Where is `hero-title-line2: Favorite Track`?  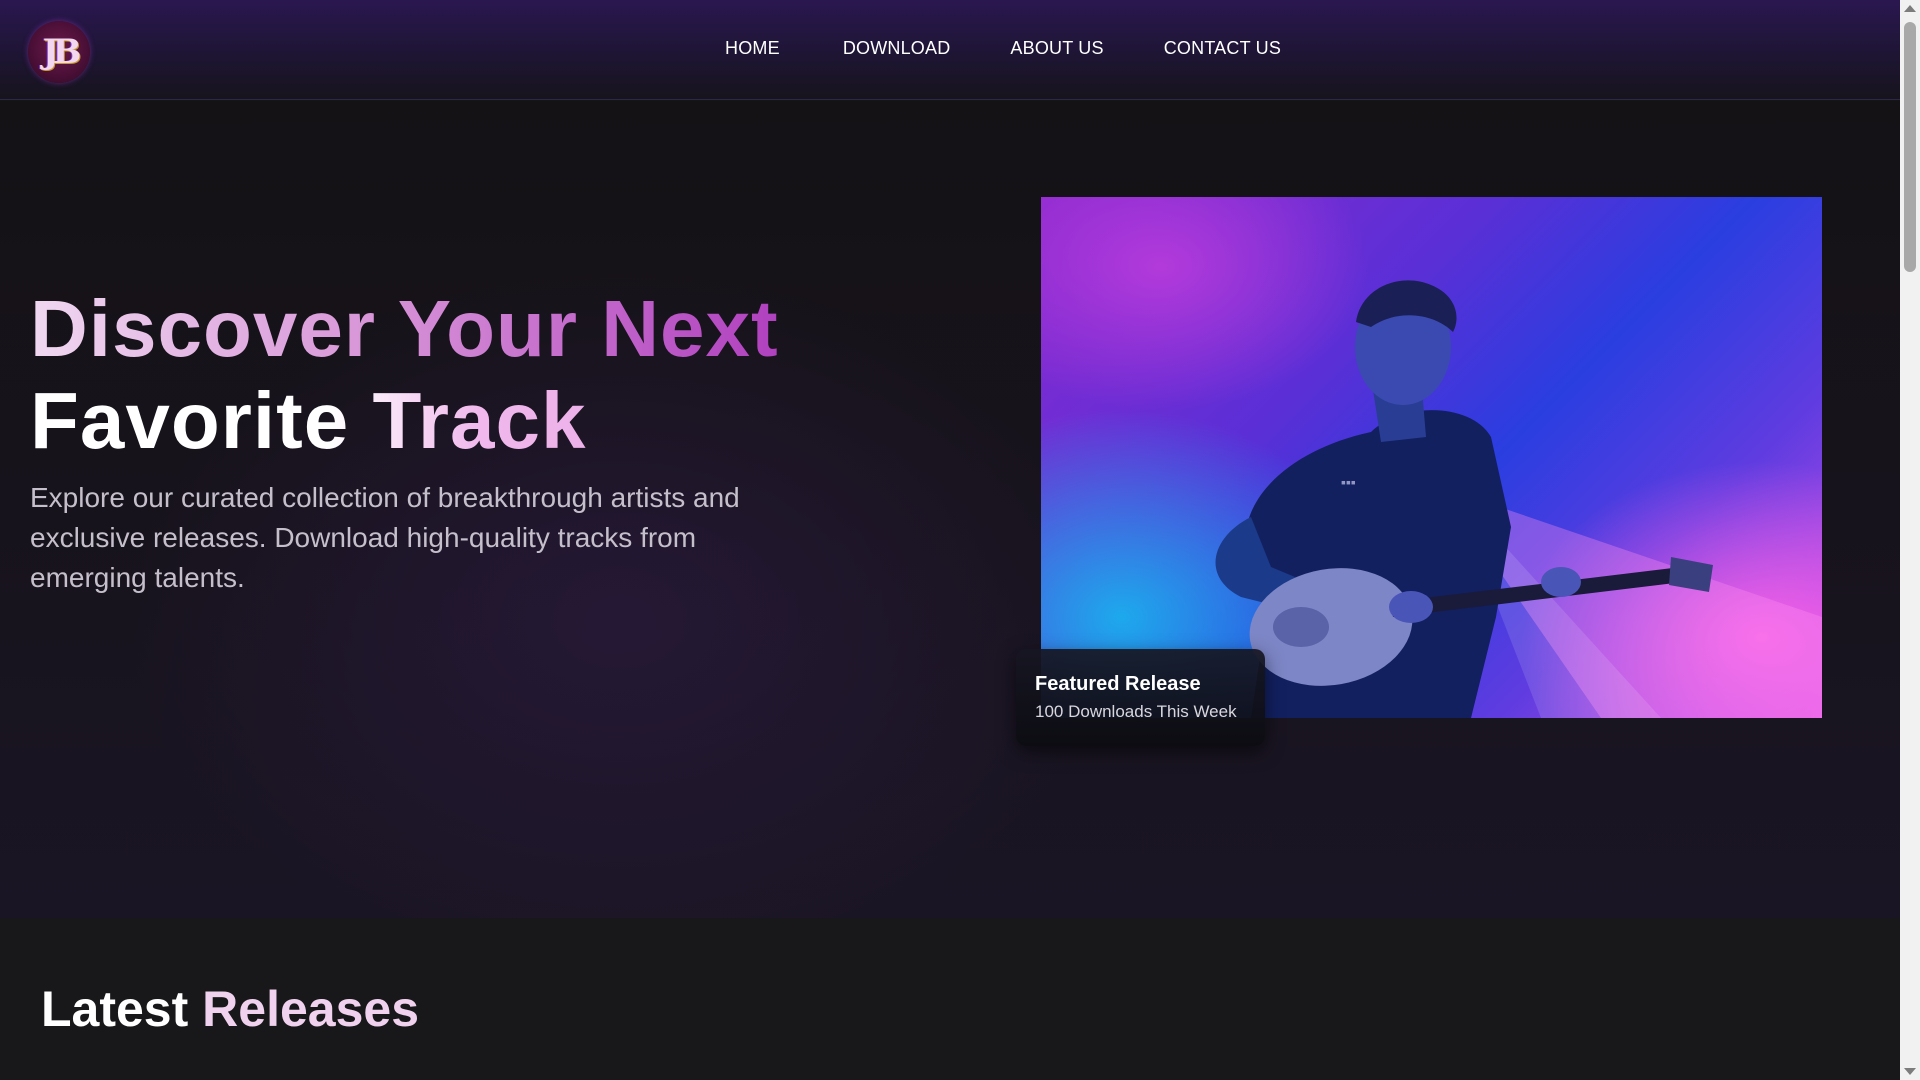
hero-title-line2: Favorite Track is located at coordinates (404, 421).